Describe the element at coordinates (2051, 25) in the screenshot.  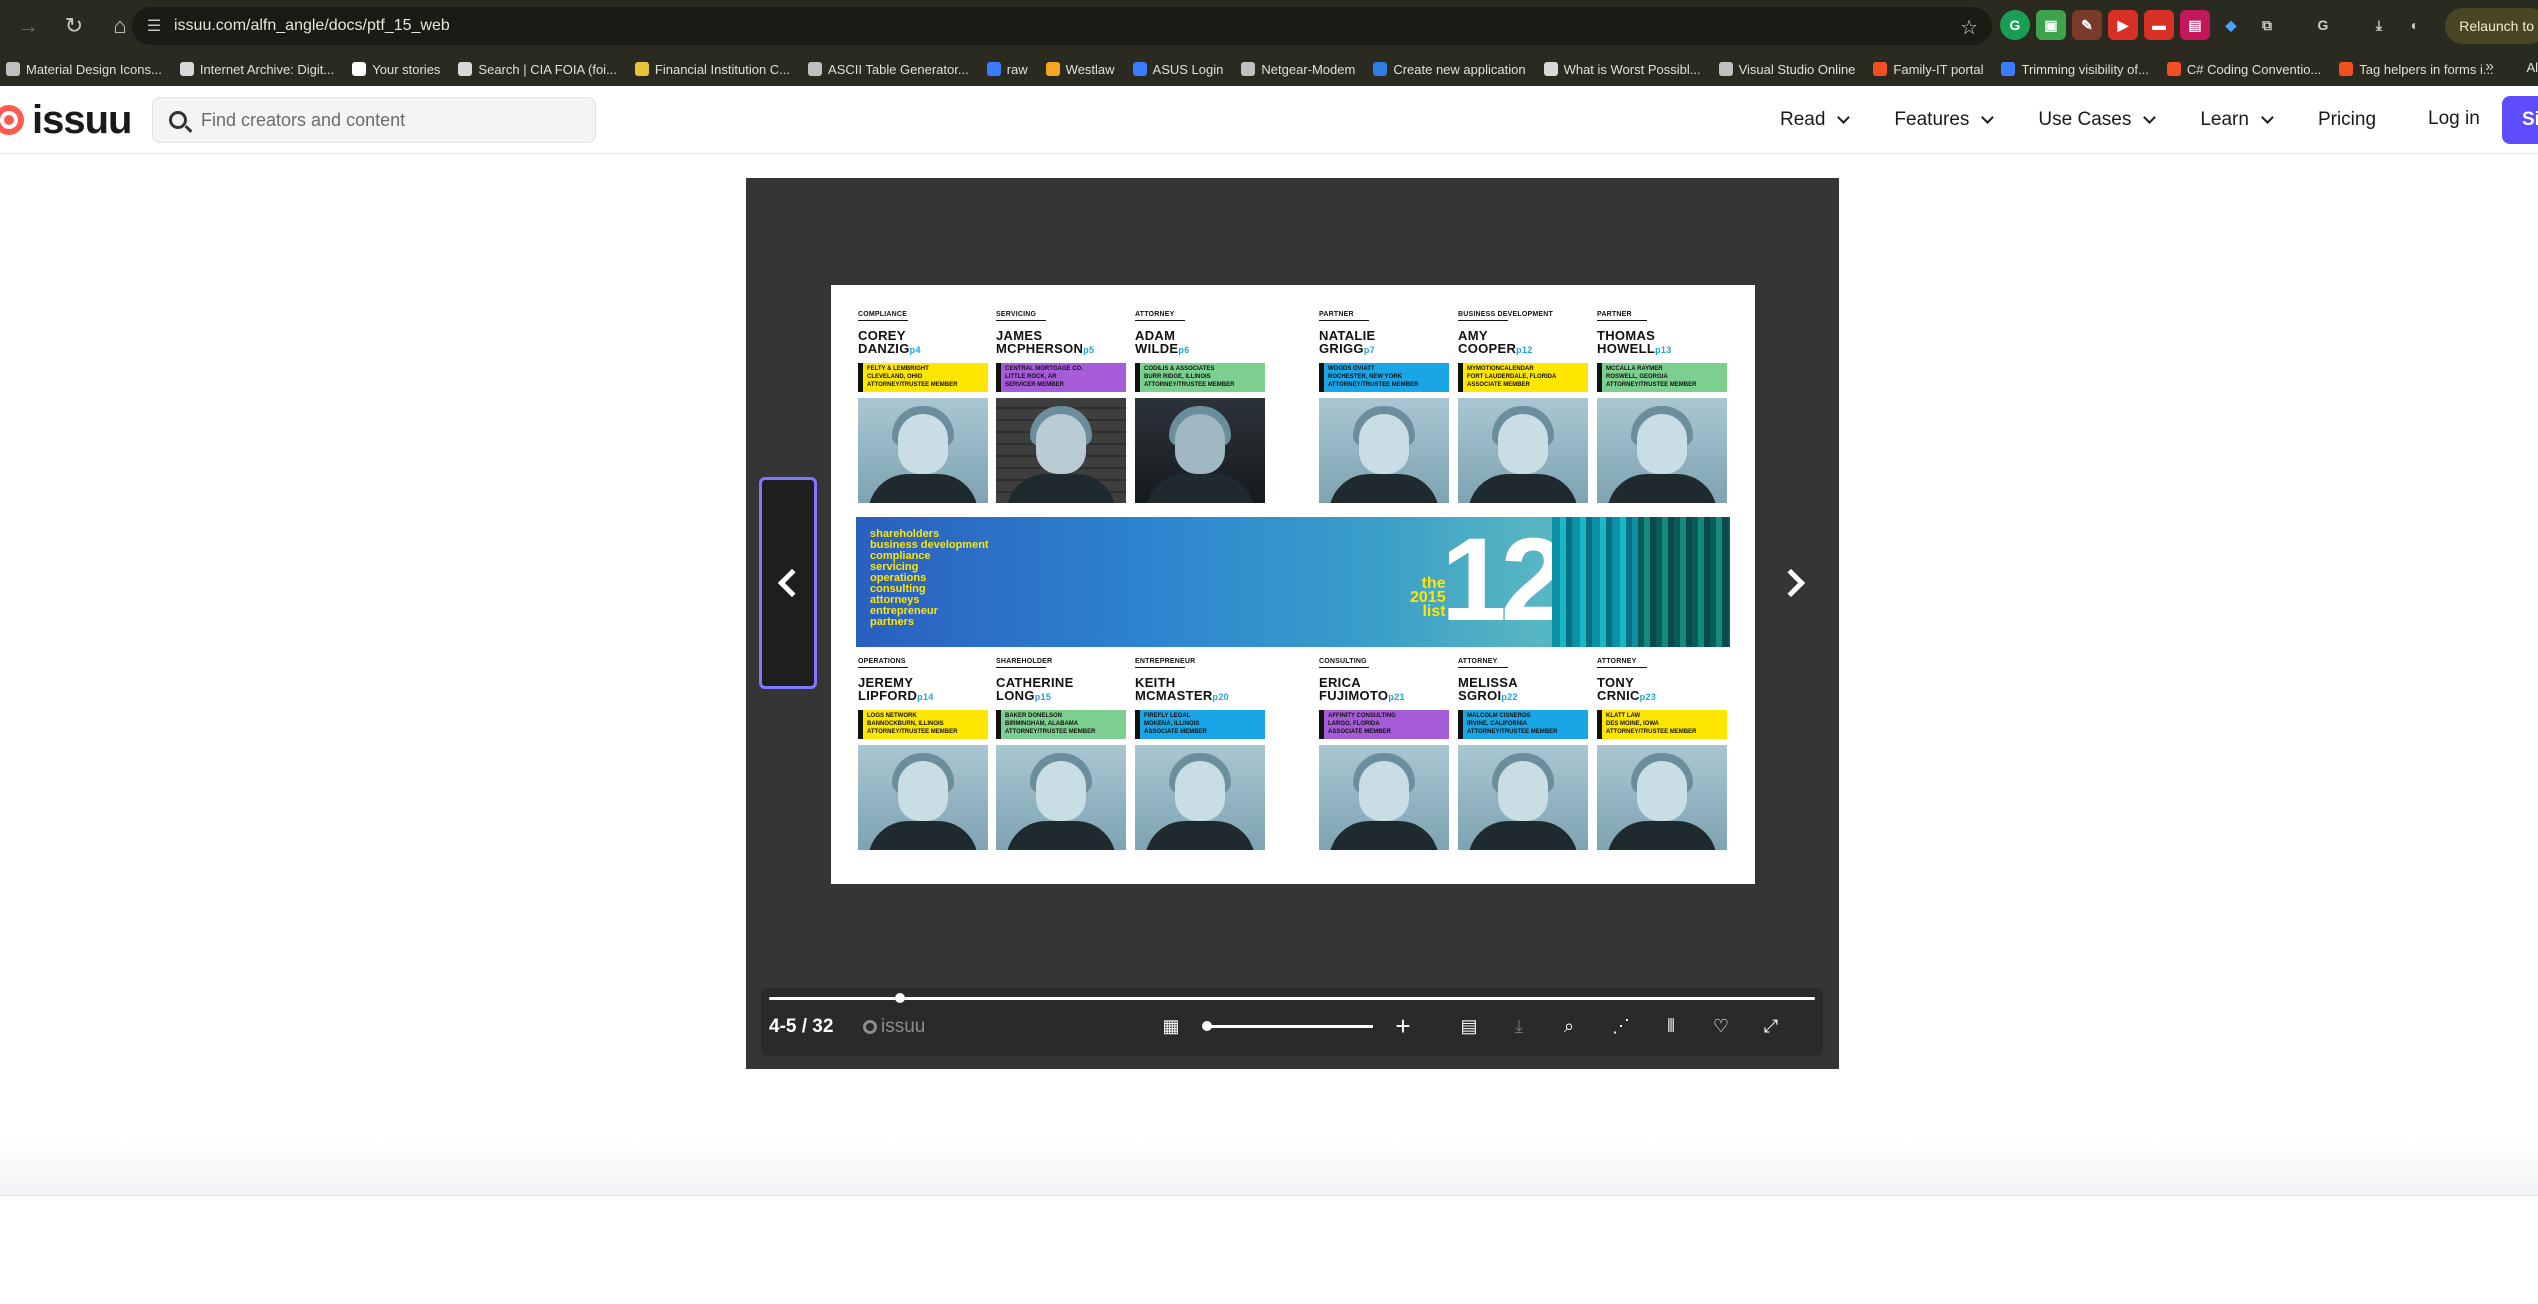
I see `extension-icon: ▣` at that location.